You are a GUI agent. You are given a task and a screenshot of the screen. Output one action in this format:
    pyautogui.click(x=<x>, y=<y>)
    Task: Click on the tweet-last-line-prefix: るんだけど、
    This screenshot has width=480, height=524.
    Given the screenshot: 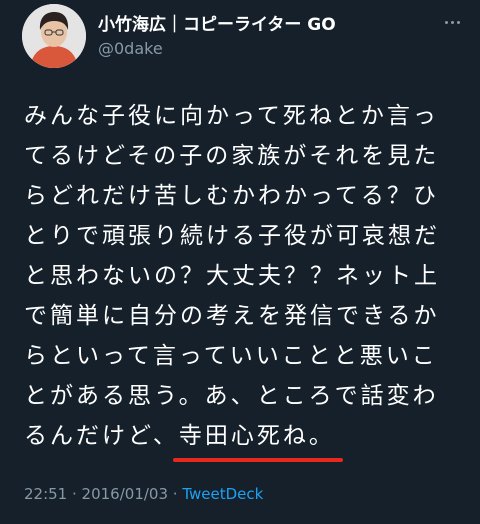 What is the action you would take?
    pyautogui.click(x=101, y=436)
    